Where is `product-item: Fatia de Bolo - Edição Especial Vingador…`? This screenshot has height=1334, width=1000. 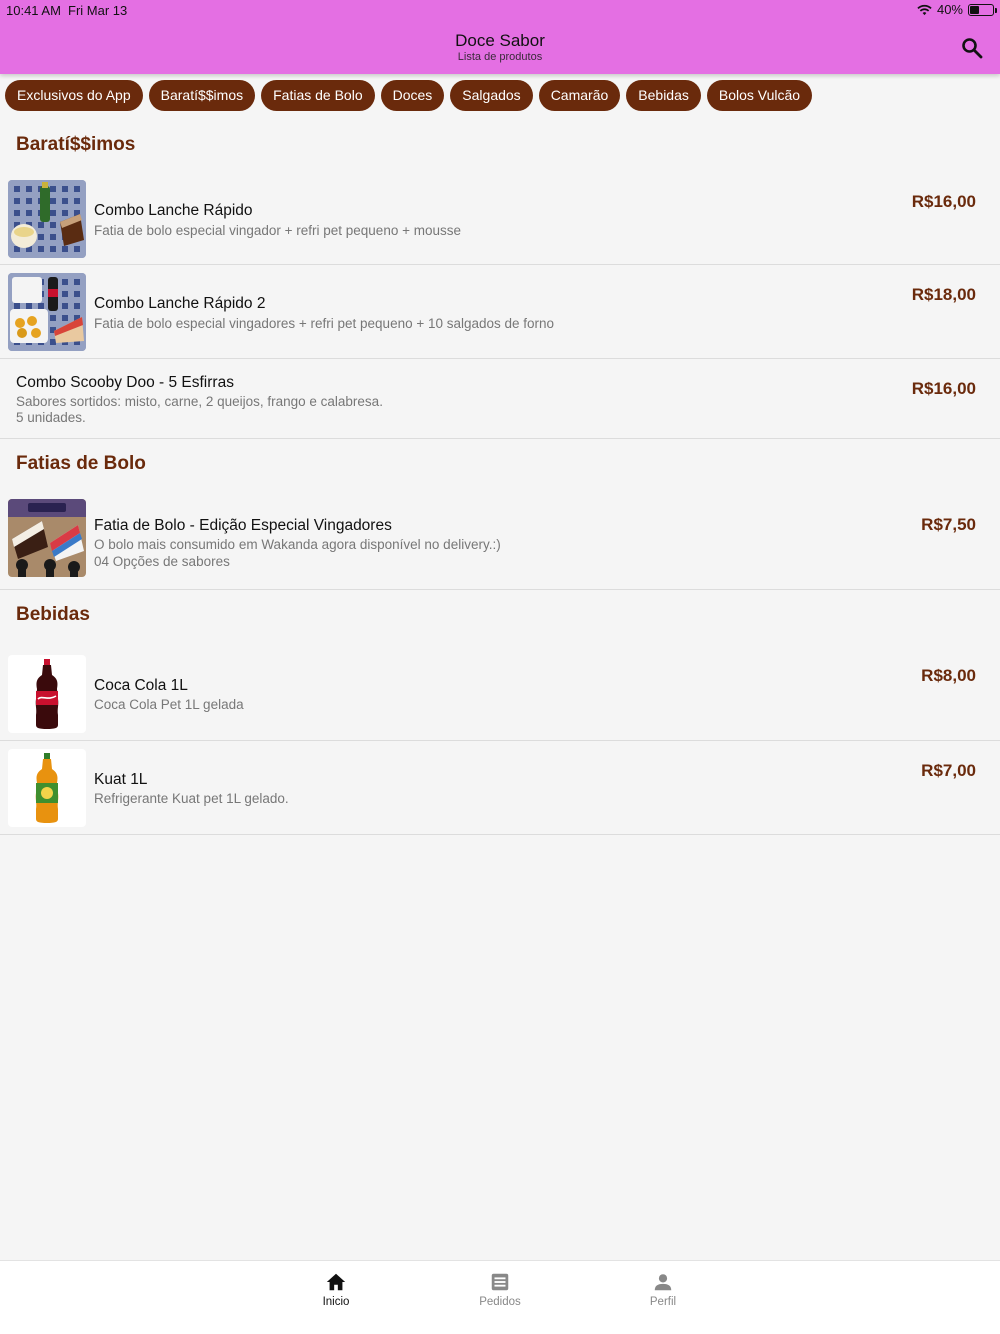
product-item: Fatia de Bolo - Edição Especial Vingador… is located at coordinates (500, 539).